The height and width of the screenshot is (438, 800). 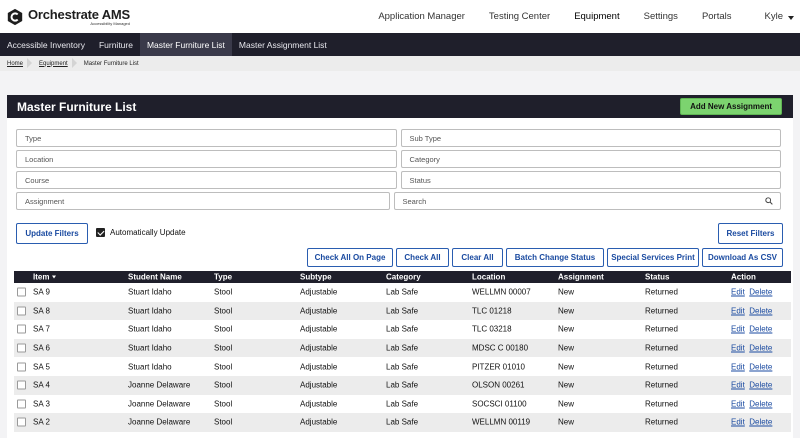 What do you see at coordinates (400, 63) in the screenshot?
I see `breadcrumb: Home Equipment Master Furniture List` at bounding box center [400, 63].